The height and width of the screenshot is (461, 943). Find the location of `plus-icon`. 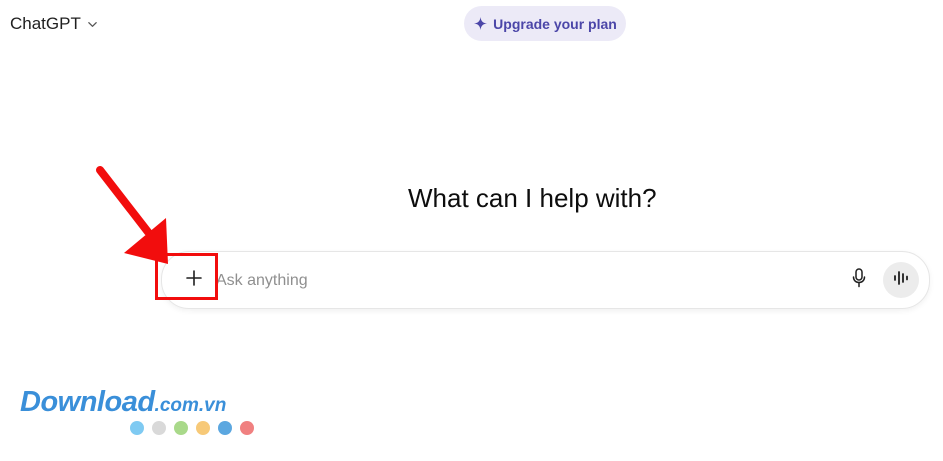

plus-icon is located at coordinates (194, 280).